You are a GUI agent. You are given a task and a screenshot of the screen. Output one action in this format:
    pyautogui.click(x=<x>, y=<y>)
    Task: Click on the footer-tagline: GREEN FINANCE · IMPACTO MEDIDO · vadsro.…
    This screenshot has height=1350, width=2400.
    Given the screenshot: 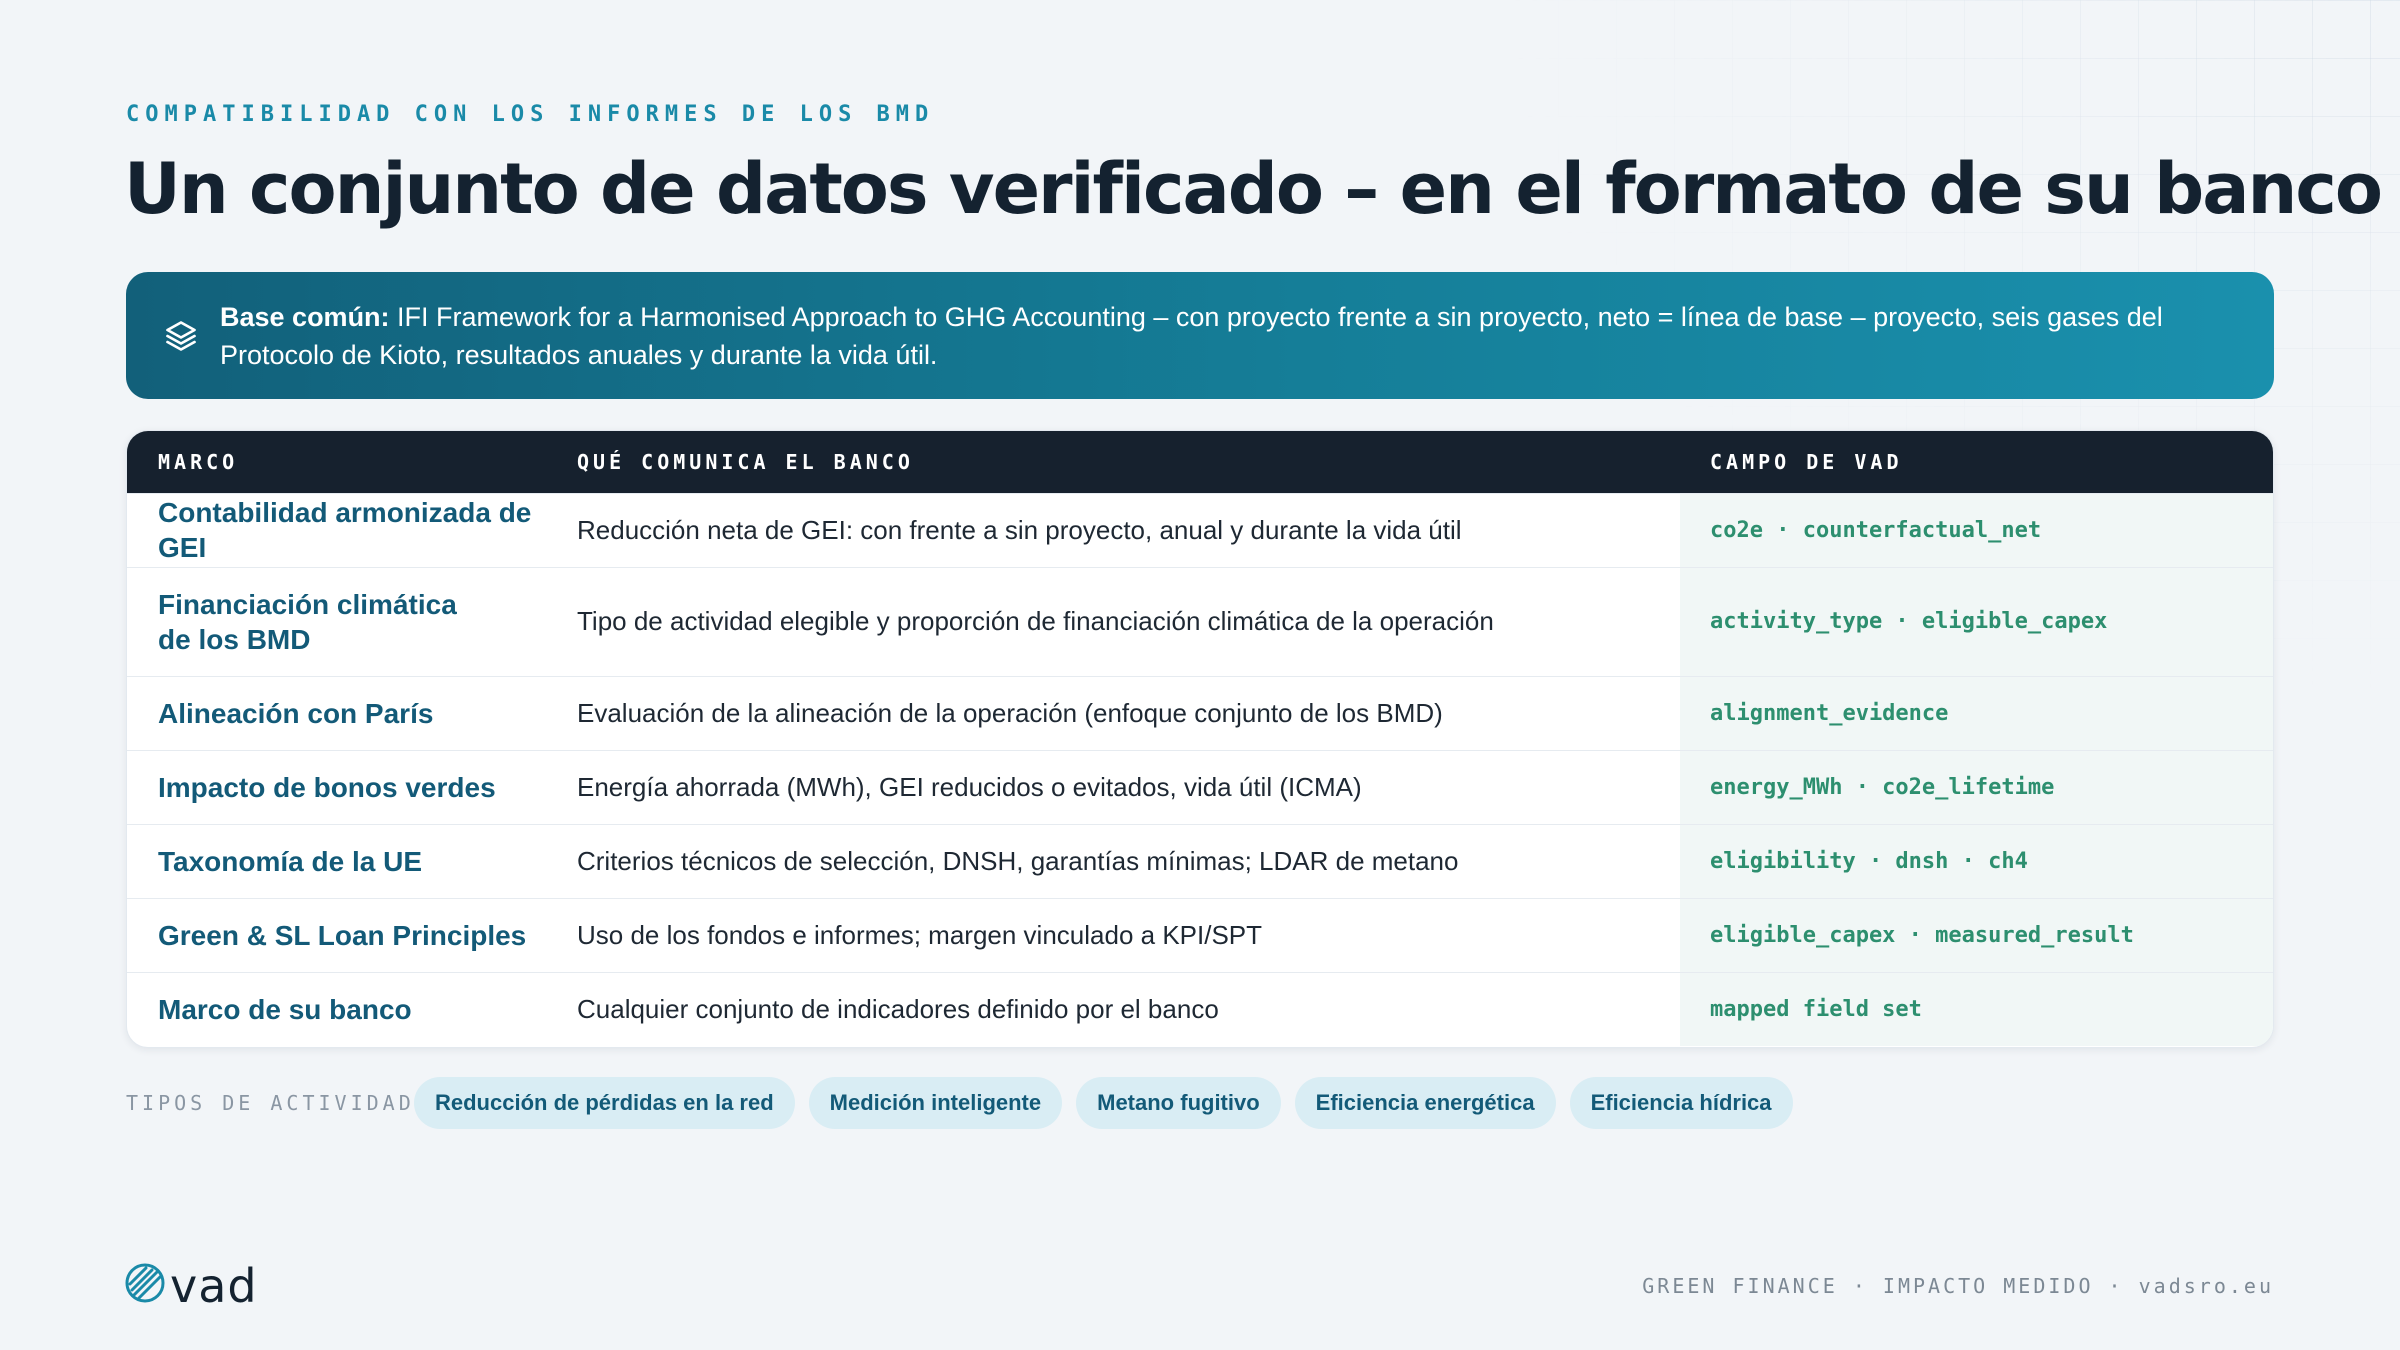 What is the action you would take?
    pyautogui.click(x=1958, y=1286)
    